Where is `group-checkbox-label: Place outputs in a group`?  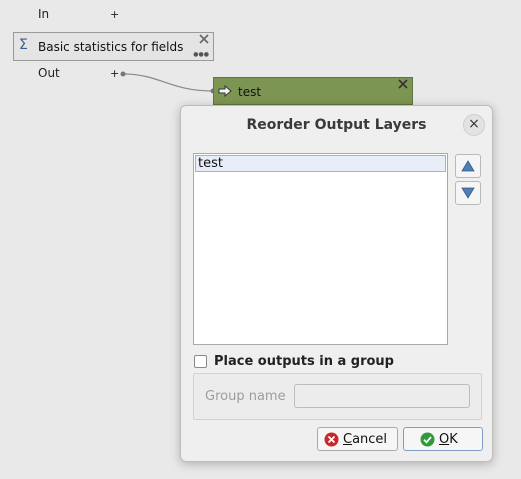 group-checkbox-label: Place outputs in a group is located at coordinates (304, 361).